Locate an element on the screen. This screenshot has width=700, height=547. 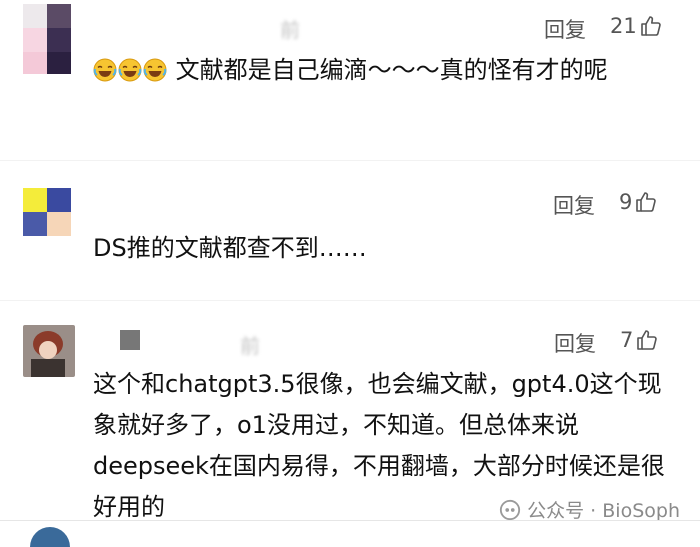
like-count: 9 is located at coordinates (626, 202).